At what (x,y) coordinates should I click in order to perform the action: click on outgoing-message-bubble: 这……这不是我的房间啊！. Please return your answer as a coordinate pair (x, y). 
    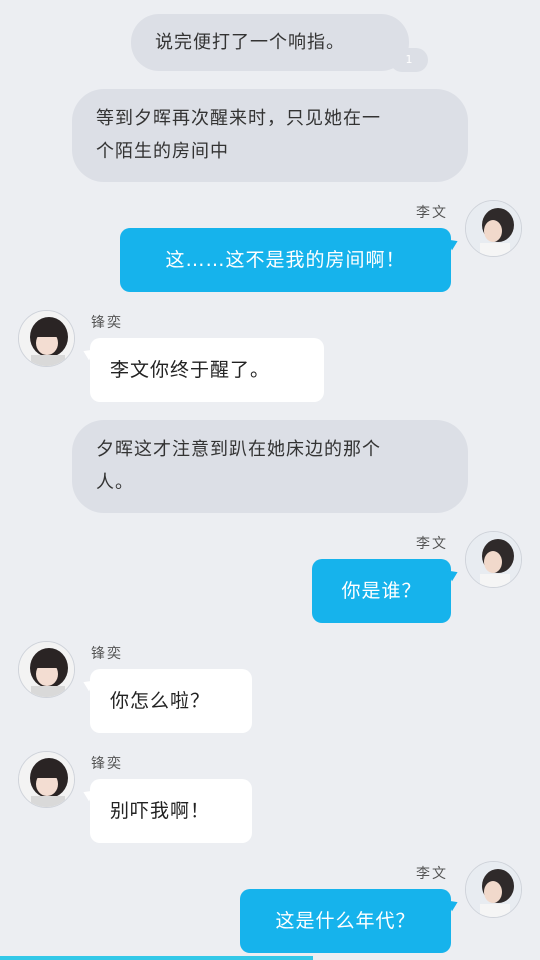
    Looking at the image, I should click on (285, 260).